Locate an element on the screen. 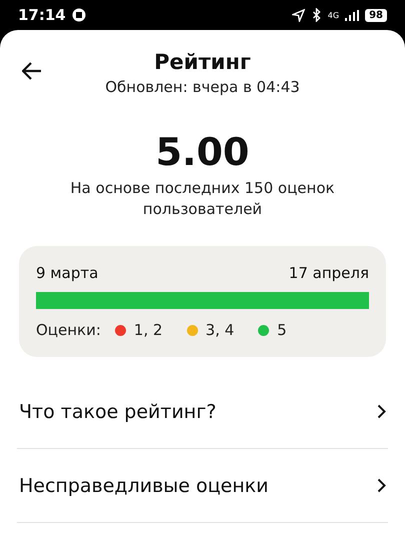  legend-text: 1, 2 is located at coordinates (148, 330).